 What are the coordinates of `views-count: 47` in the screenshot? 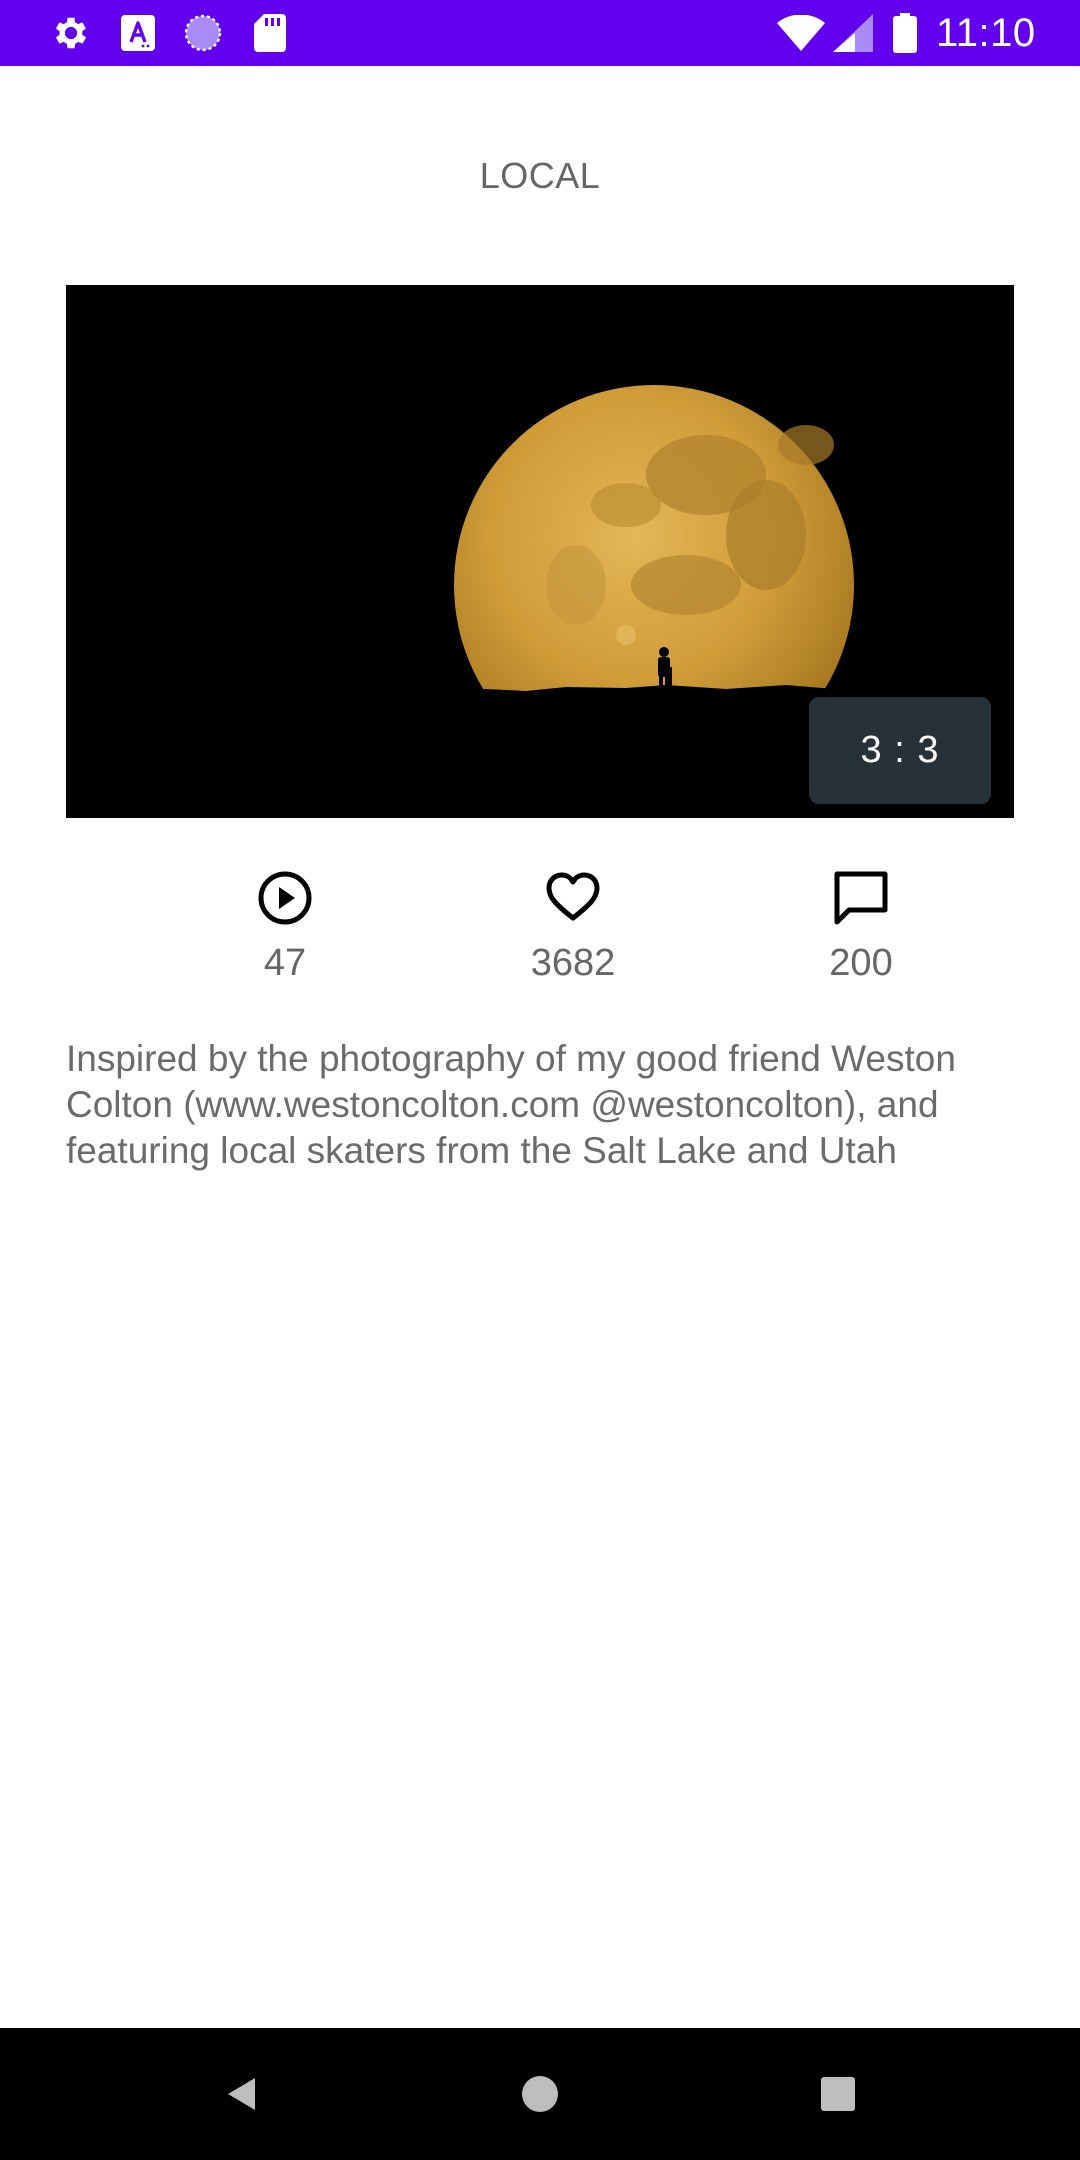 It's located at (285, 963).